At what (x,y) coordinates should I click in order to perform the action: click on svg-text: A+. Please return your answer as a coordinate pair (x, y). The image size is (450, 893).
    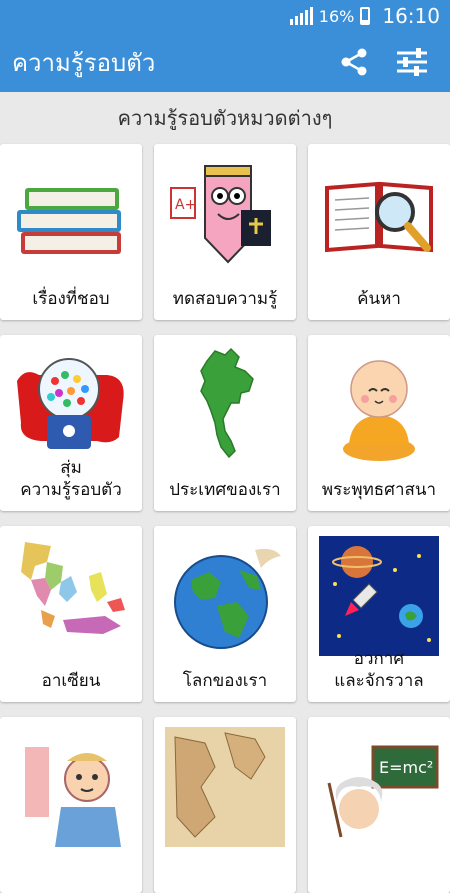
    Looking at the image, I should click on (185, 205).